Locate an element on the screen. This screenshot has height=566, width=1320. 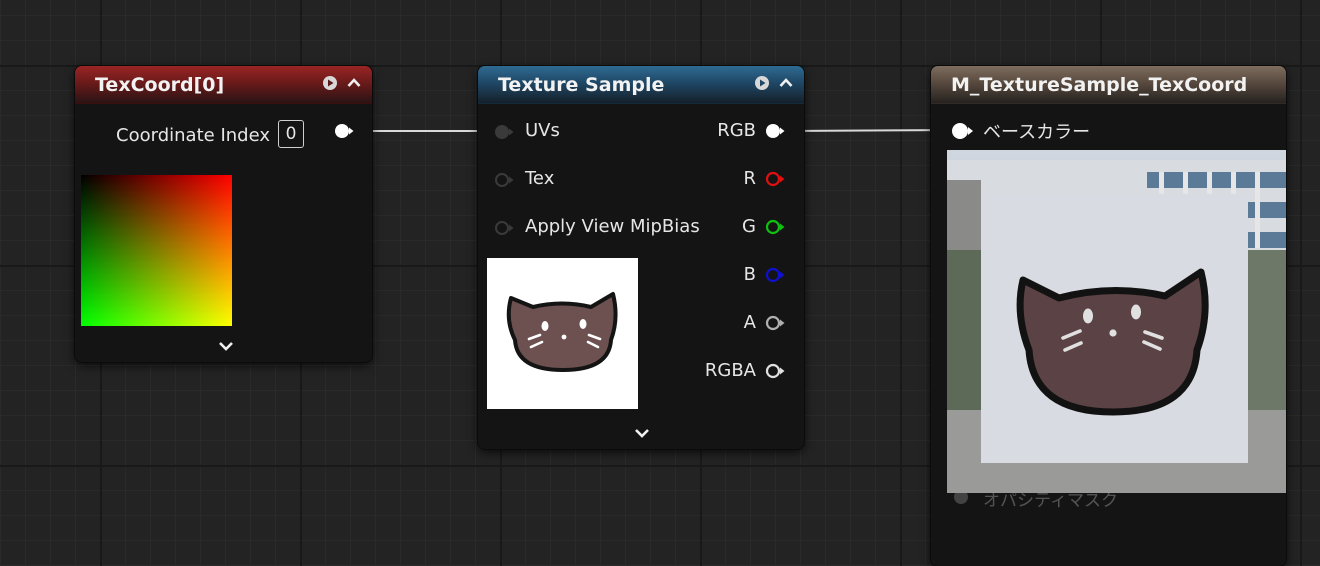
b-output-pin is located at coordinates (775, 275).